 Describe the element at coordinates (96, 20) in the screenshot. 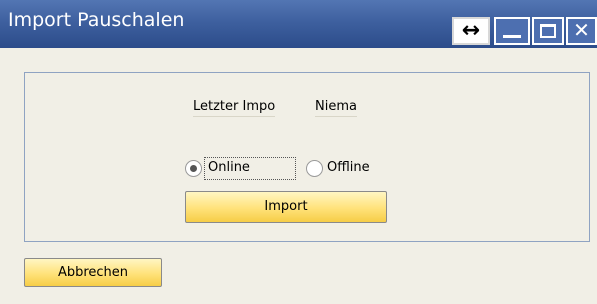

I see `window-title: Import Pauschalen` at that location.